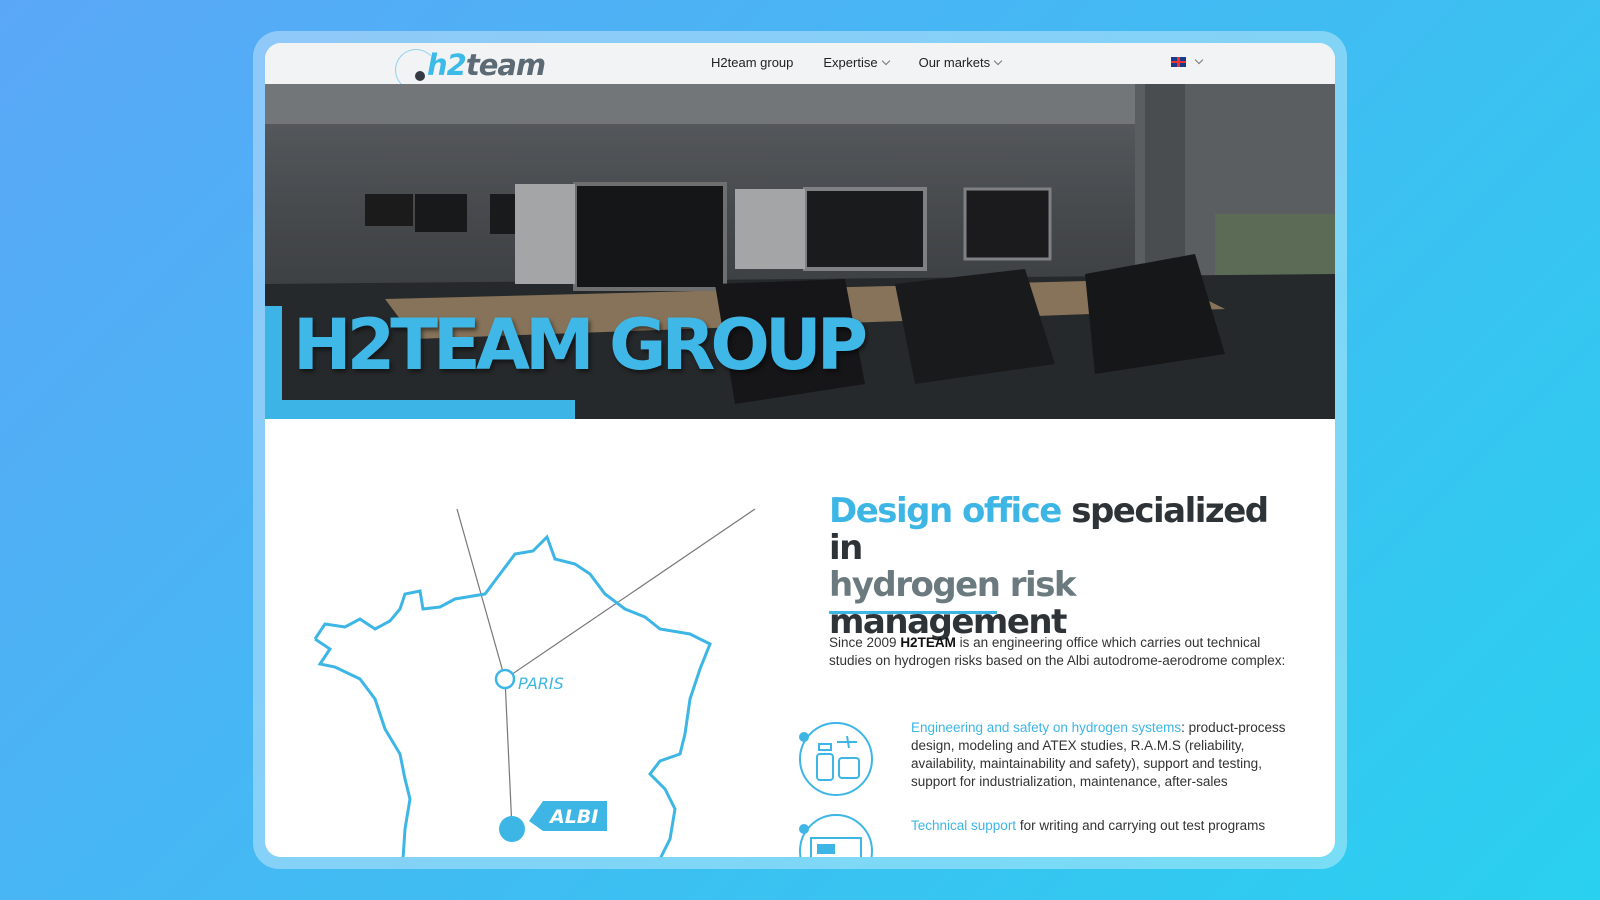  Describe the element at coordinates (928, 642) in the screenshot. I see `brand-name: H2TEAM` at that location.